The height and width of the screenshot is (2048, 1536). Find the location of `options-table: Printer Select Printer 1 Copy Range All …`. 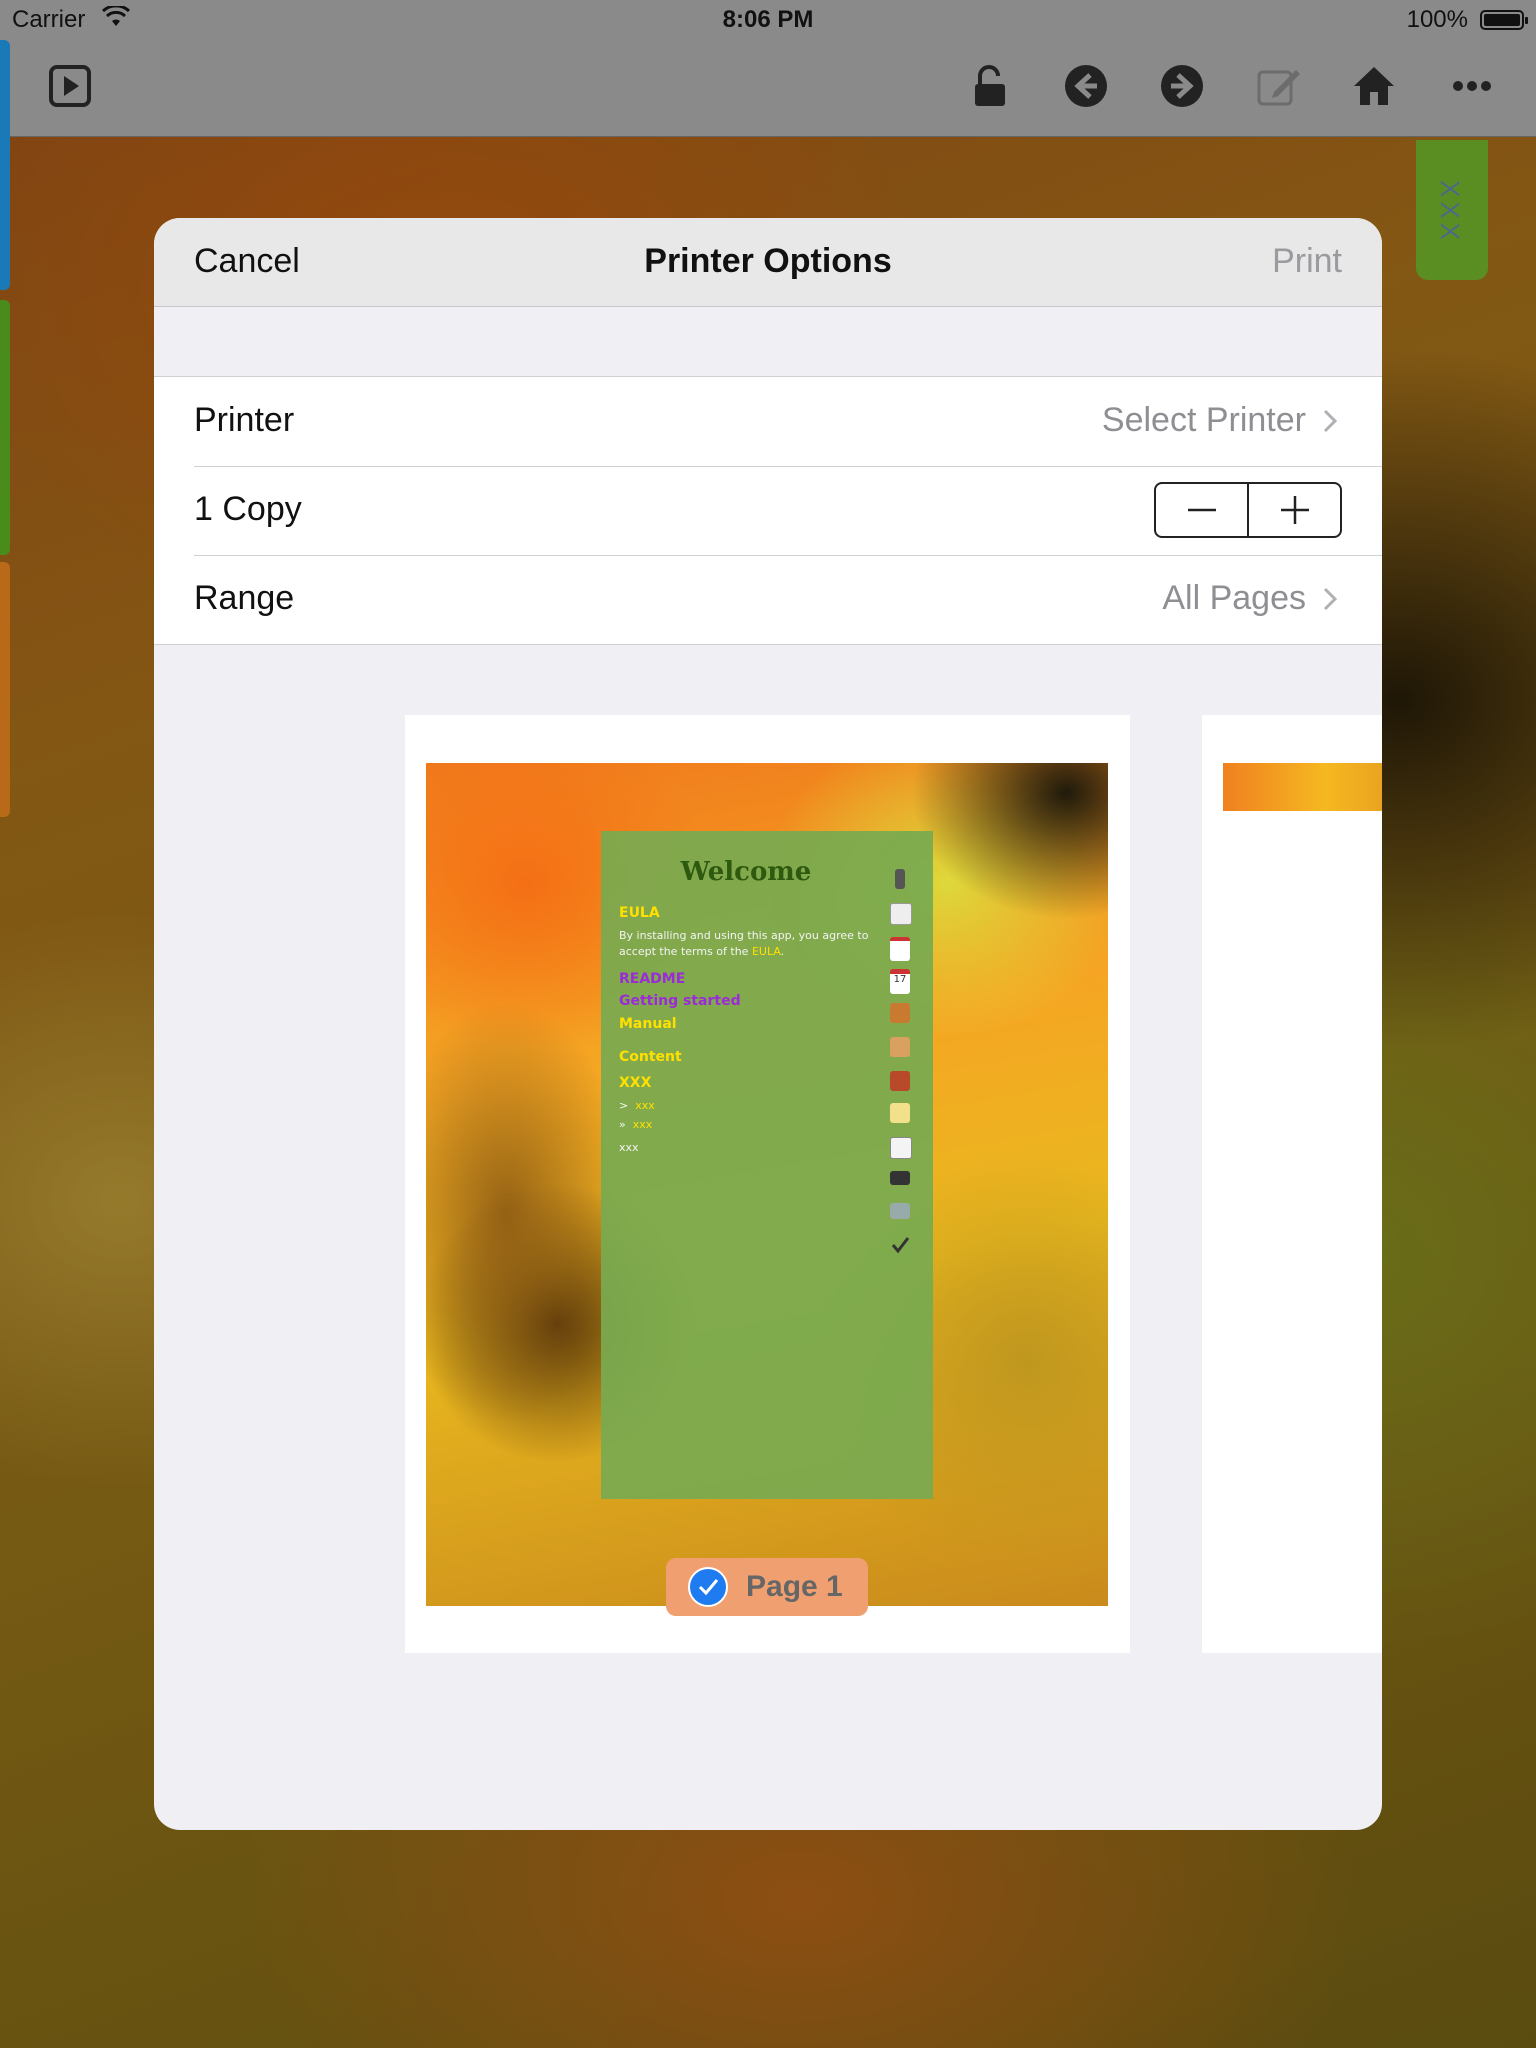

options-table: Printer Select Printer 1 Copy Range All … is located at coordinates (768, 510).